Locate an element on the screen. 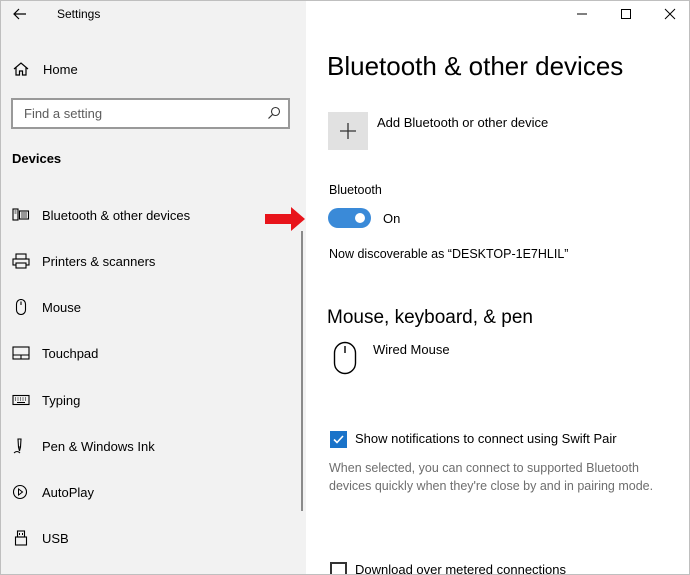 The width and height of the screenshot is (690, 575). home-icon is located at coordinates (21, 69).